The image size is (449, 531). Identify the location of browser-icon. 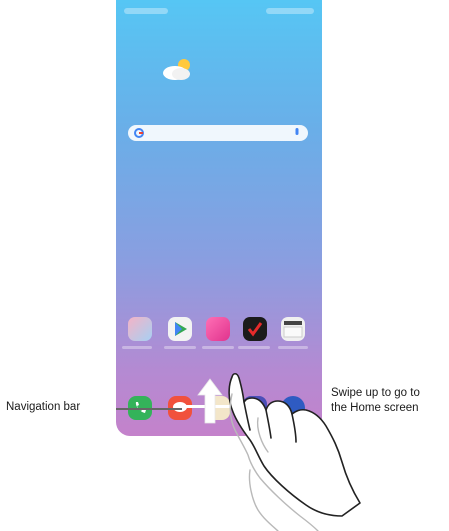
(255, 408).